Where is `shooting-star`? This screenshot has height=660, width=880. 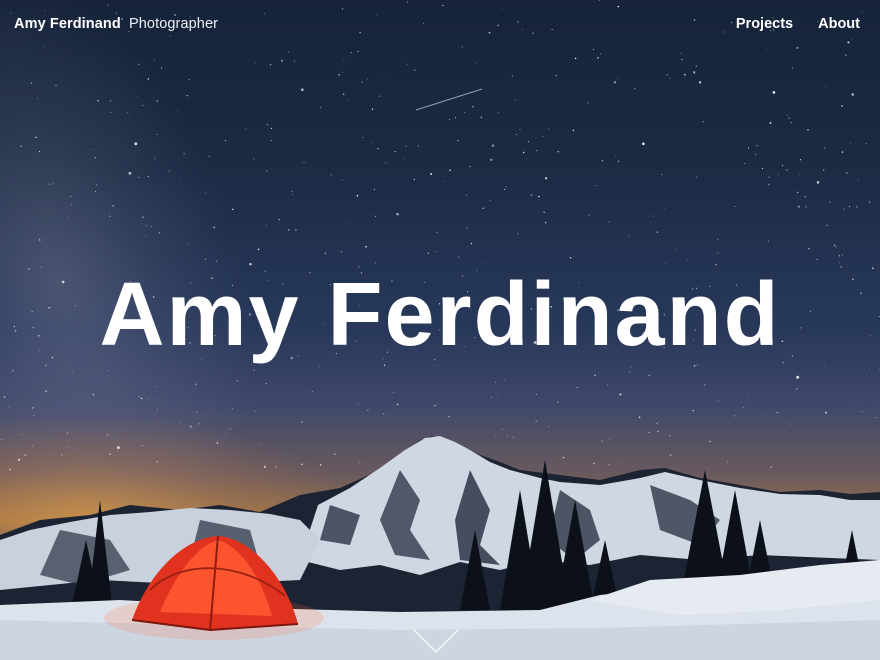 shooting-star is located at coordinates (449, 99).